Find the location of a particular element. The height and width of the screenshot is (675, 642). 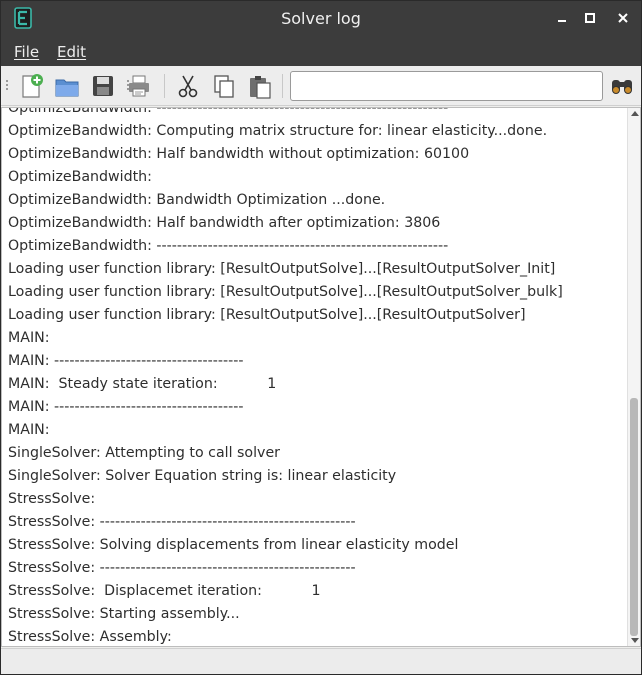

menu-edit-label: Edit is located at coordinates (72, 52).